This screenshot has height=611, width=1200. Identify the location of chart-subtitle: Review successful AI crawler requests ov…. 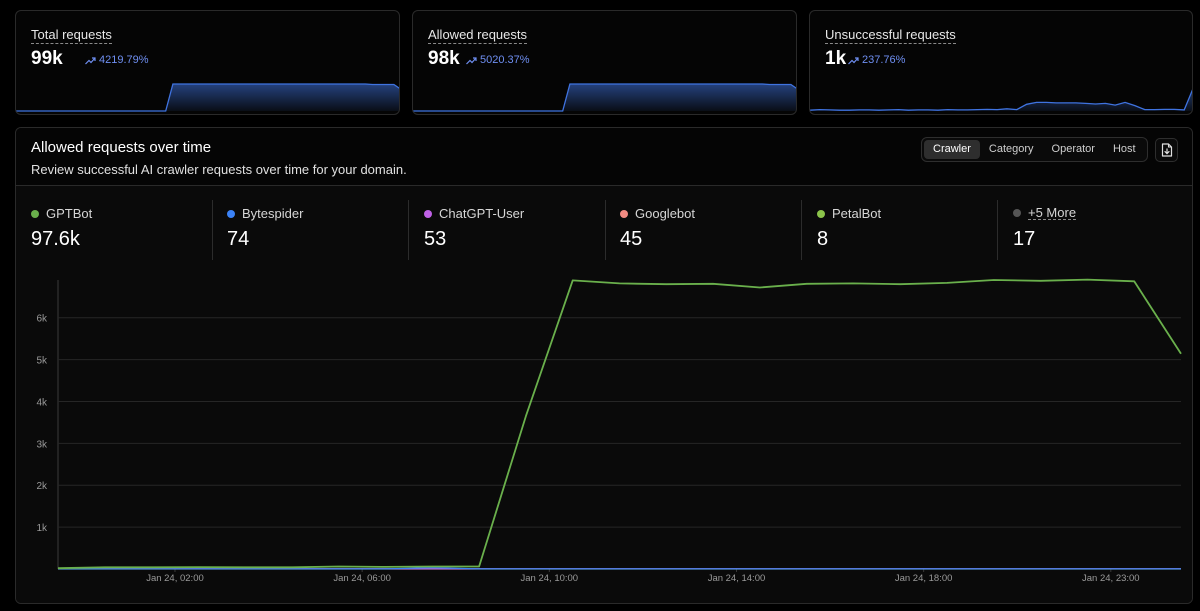
(219, 169).